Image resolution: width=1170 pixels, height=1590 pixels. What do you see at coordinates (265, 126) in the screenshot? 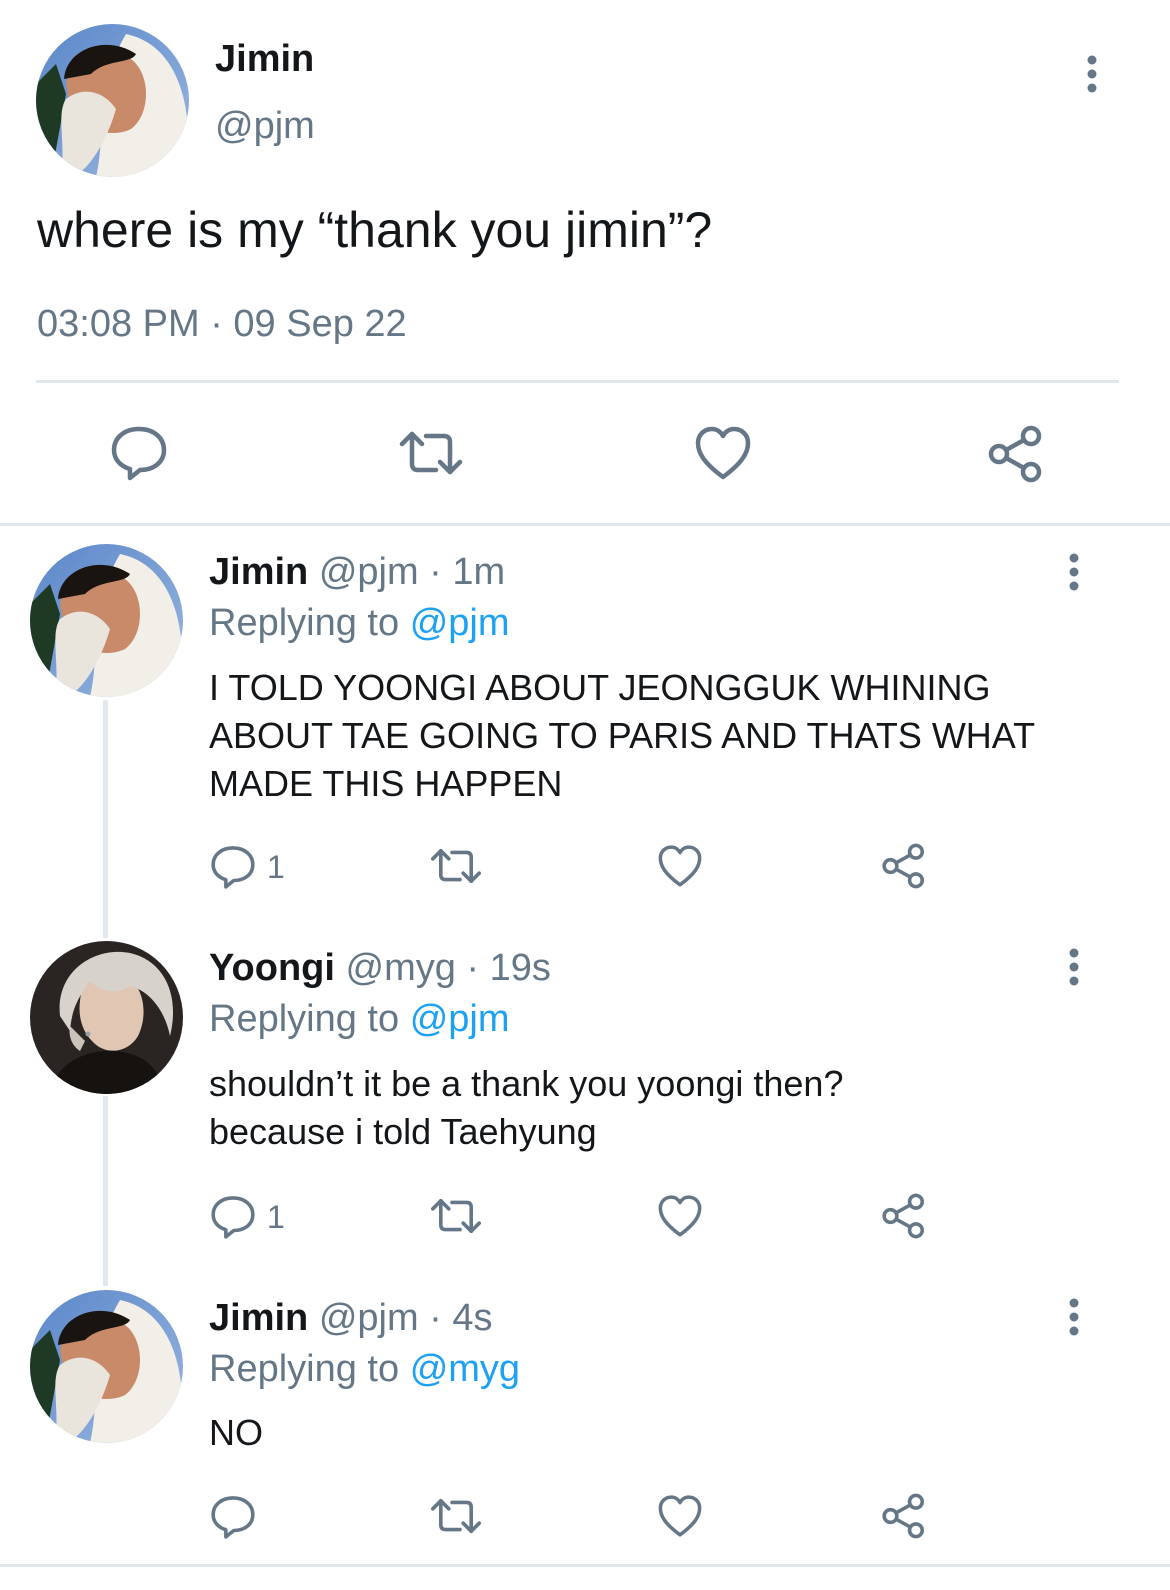
I see `author-handle: @pjm` at bounding box center [265, 126].